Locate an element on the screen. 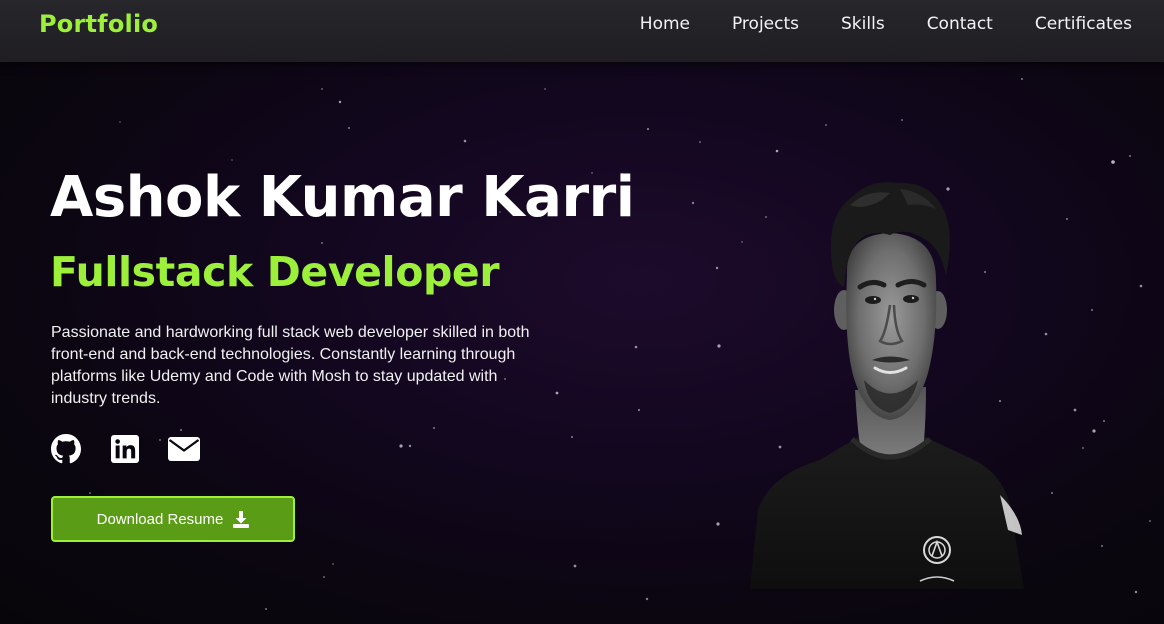 This screenshot has width=1164, height=624. hero-name: Ashok Kumar Karri is located at coordinates (342, 197).